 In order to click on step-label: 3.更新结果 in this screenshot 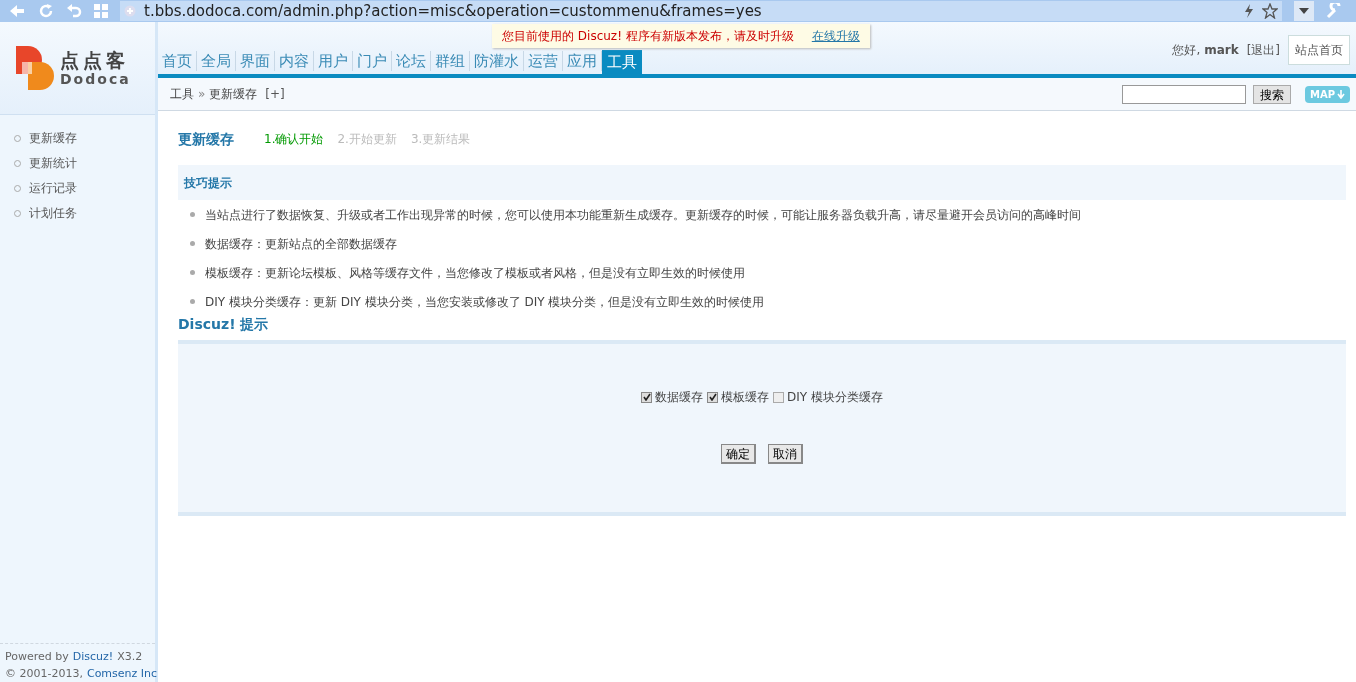, I will do `click(440, 139)`.